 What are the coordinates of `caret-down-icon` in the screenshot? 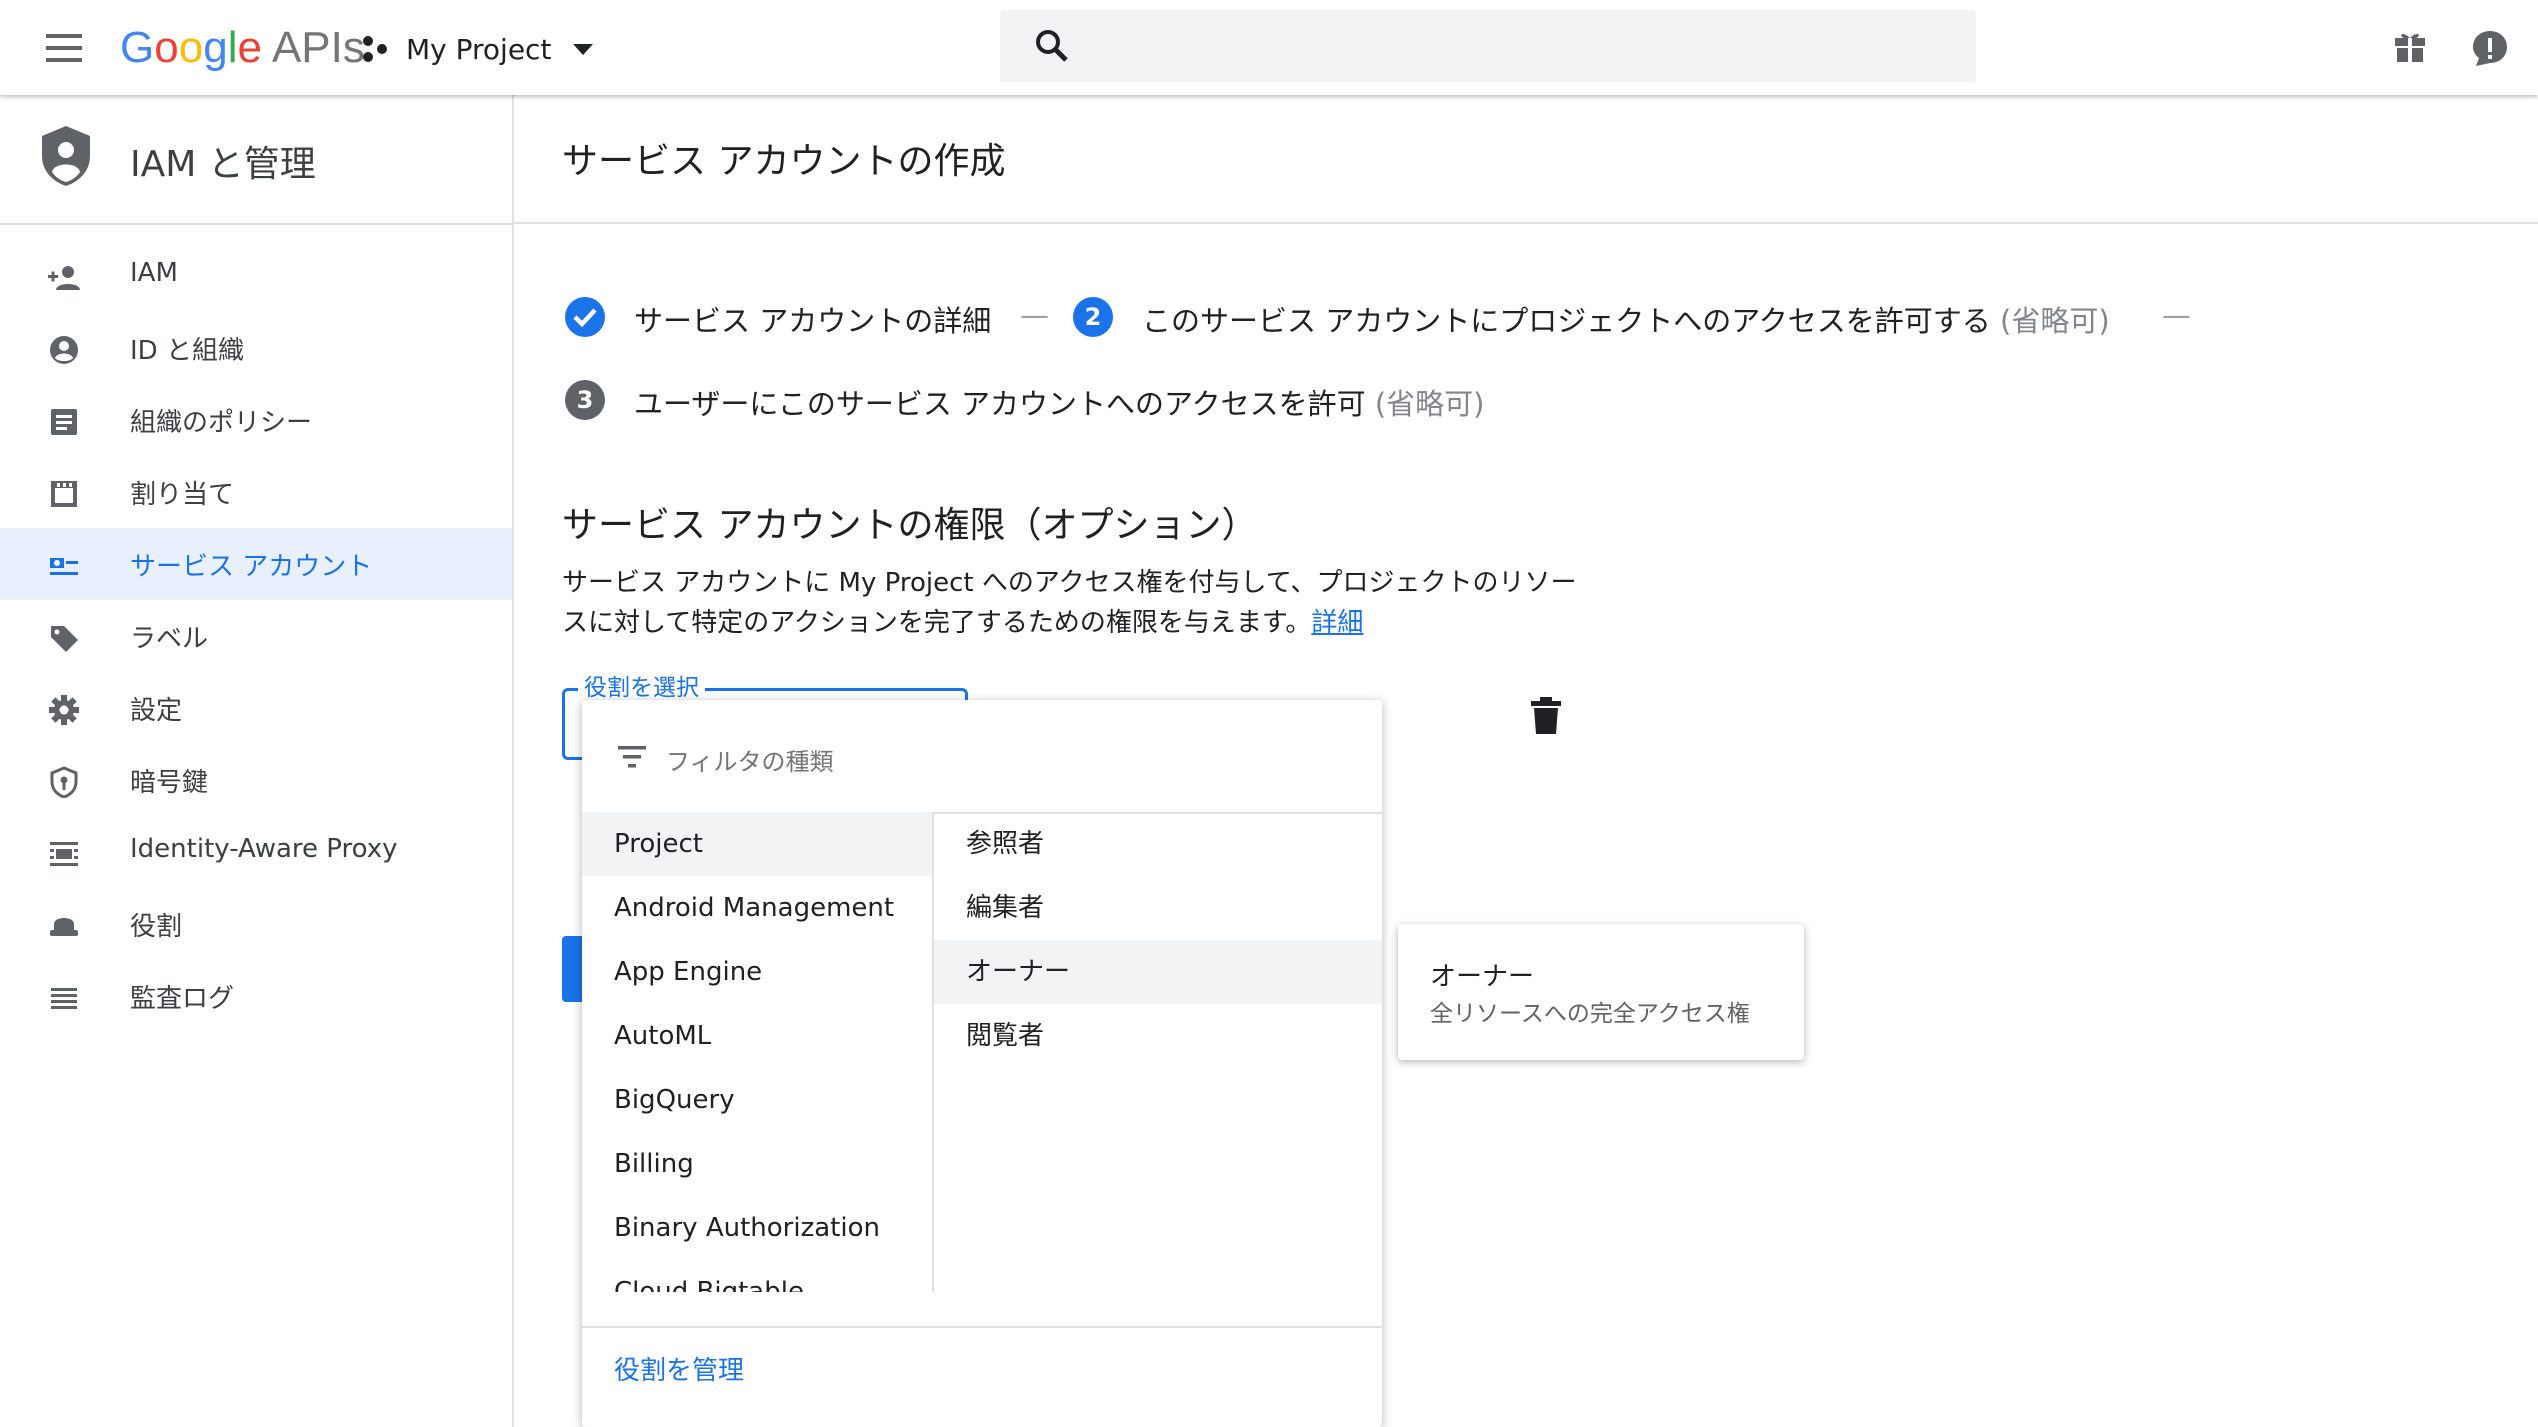 It's located at (583, 49).